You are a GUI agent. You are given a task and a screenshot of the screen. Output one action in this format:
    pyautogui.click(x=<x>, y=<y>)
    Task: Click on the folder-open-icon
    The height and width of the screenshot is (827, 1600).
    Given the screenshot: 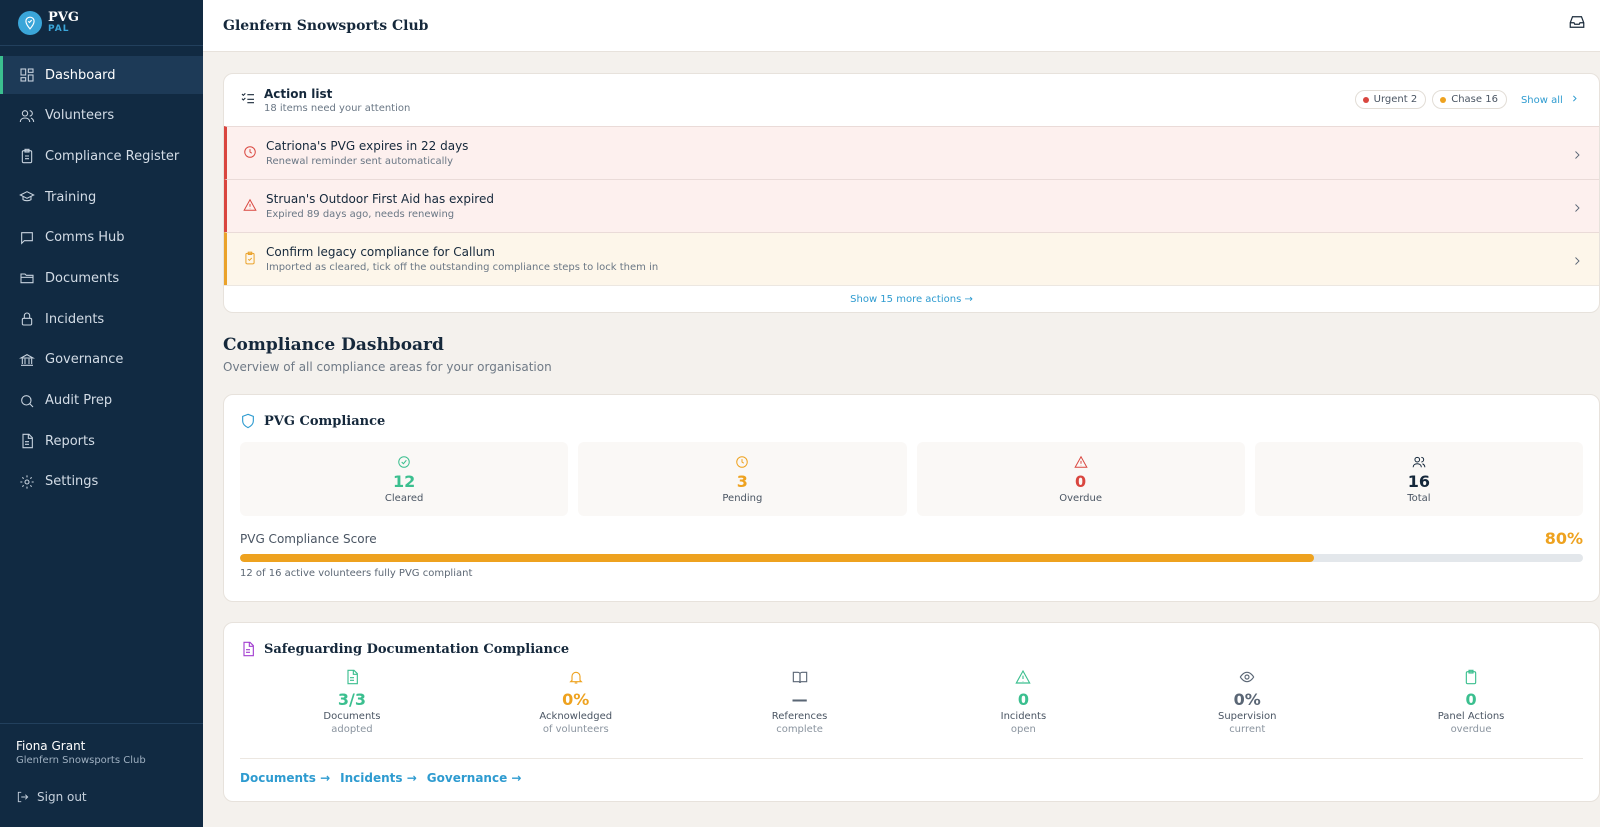 What is the action you would take?
    pyautogui.click(x=27, y=278)
    